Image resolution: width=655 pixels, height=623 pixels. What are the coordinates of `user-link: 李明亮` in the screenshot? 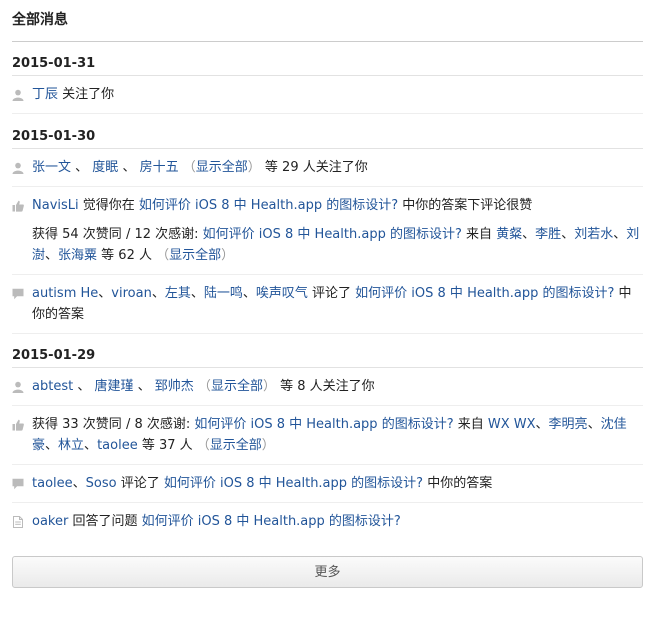 It's located at (568, 424).